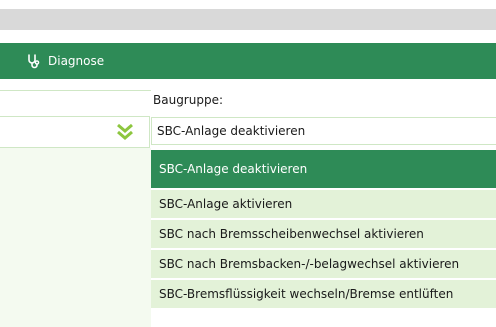 The width and height of the screenshot is (496, 327). Describe the element at coordinates (75, 132) in the screenshot. I see `left-select-box` at that location.